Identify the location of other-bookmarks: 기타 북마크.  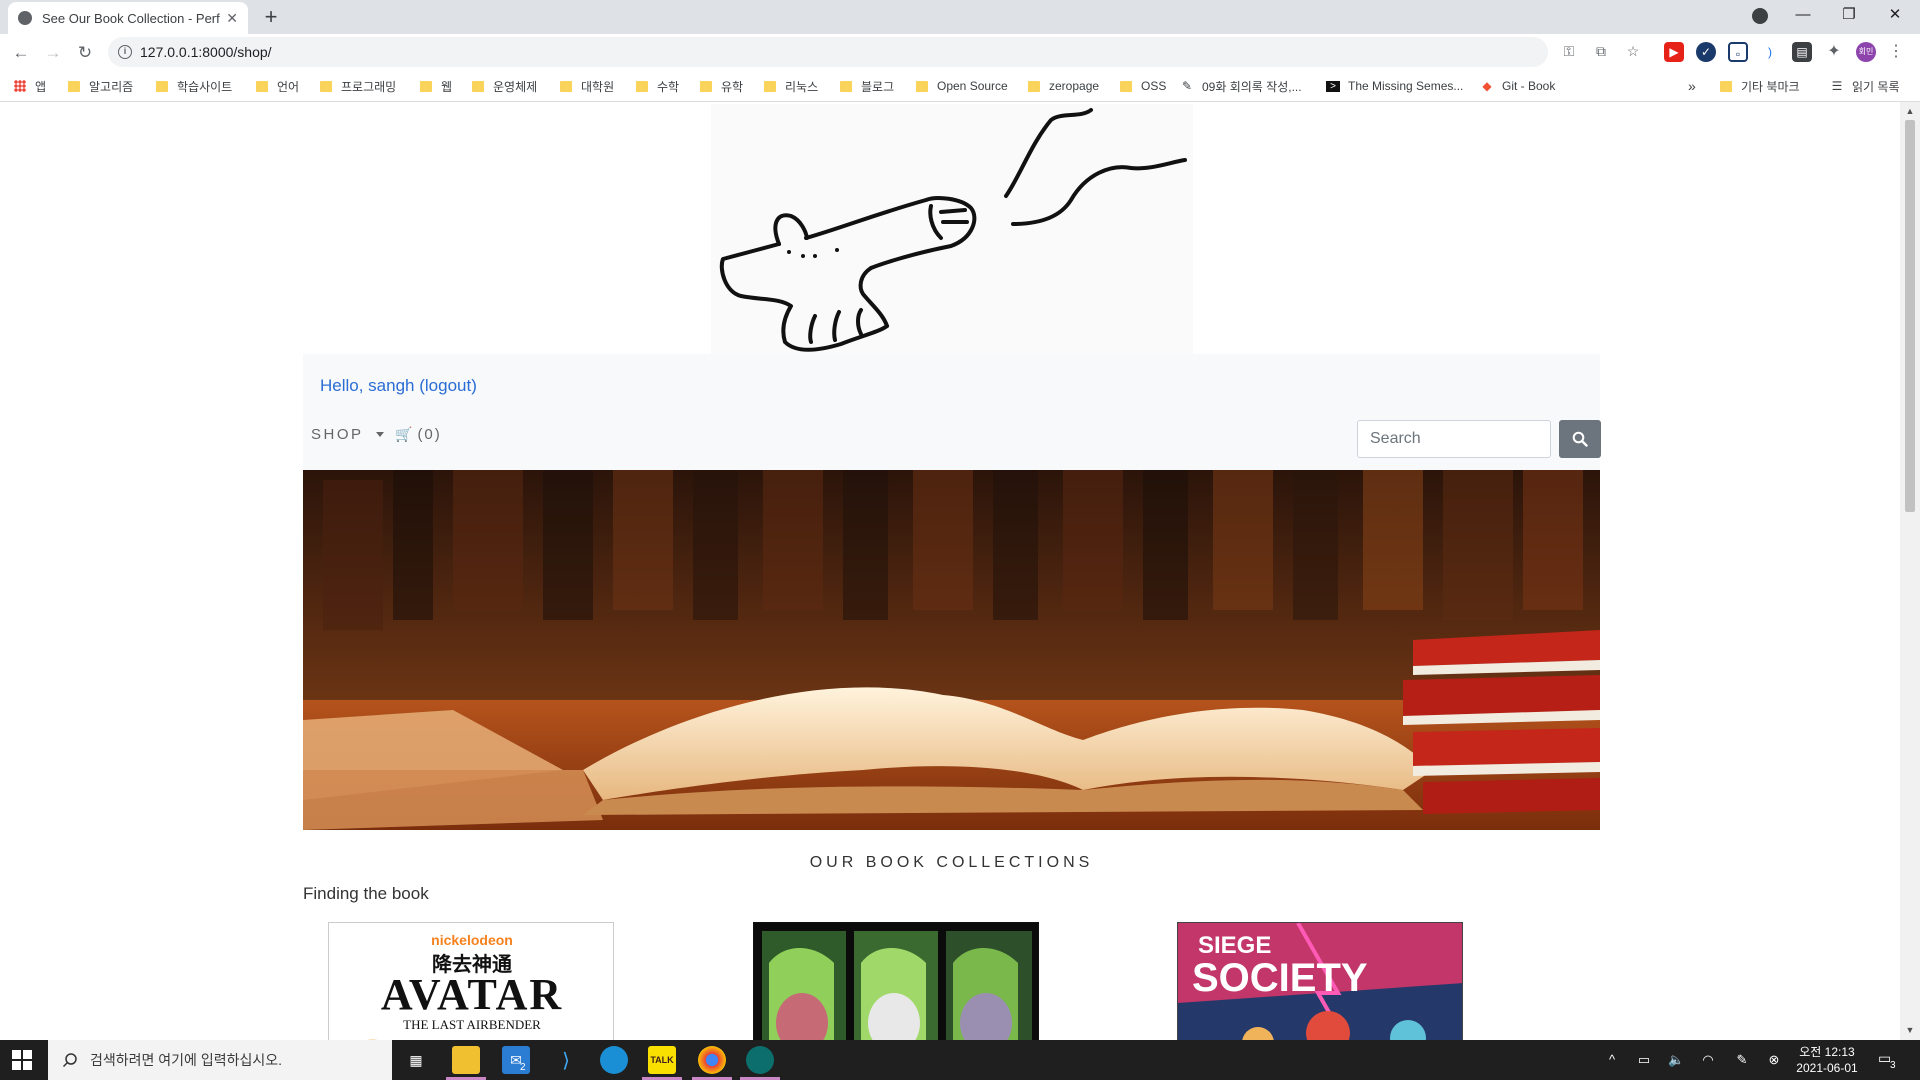
(1760, 86).